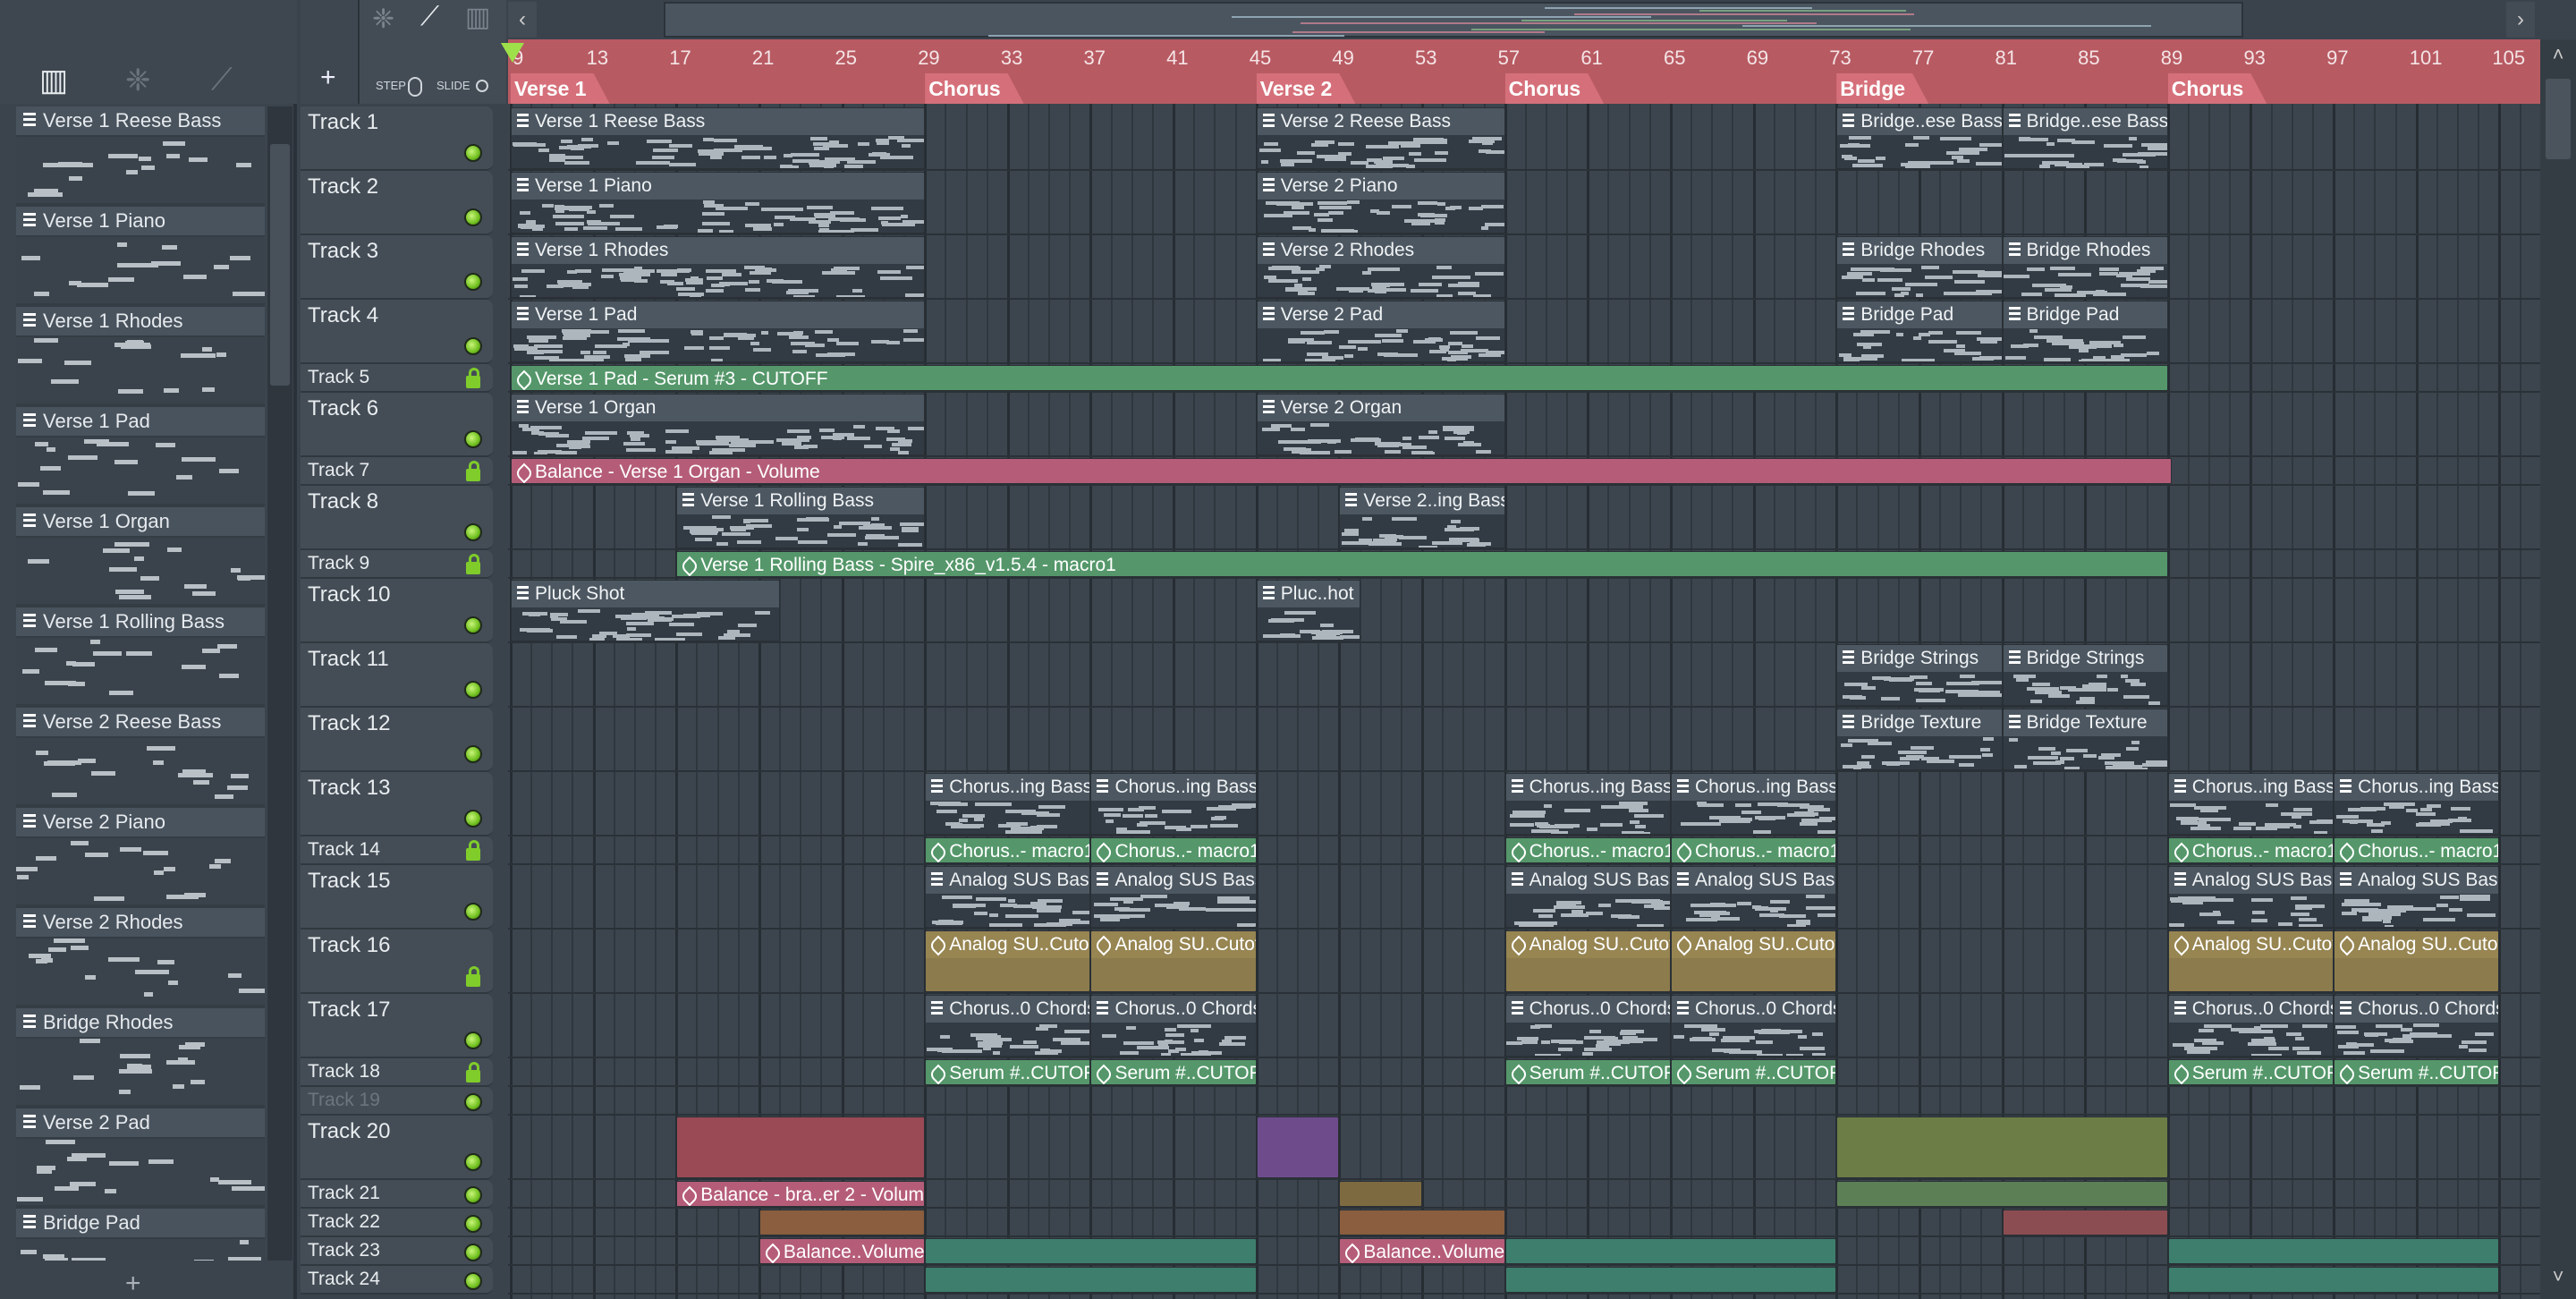 This screenshot has width=2576, height=1299. What do you see at coordinates (801, 1194) in the screenshot?
I see `automation-clip: Balance - bra..er 2 - Volume` at bounding box center [801, 1194].